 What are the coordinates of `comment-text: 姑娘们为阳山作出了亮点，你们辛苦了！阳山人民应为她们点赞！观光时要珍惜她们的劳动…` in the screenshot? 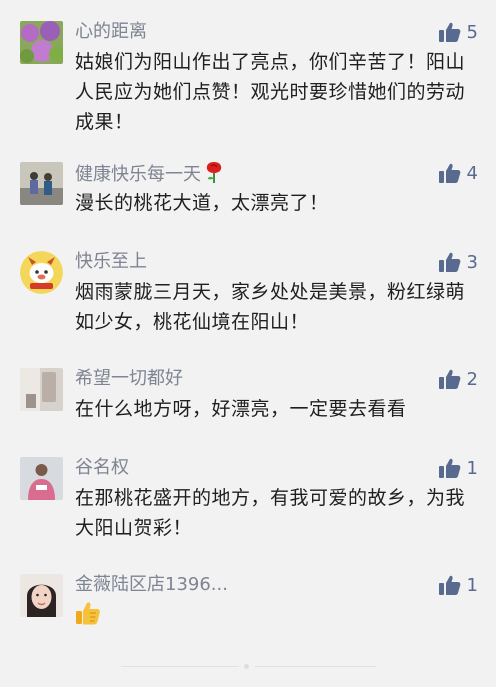 It's located at (270, 92).